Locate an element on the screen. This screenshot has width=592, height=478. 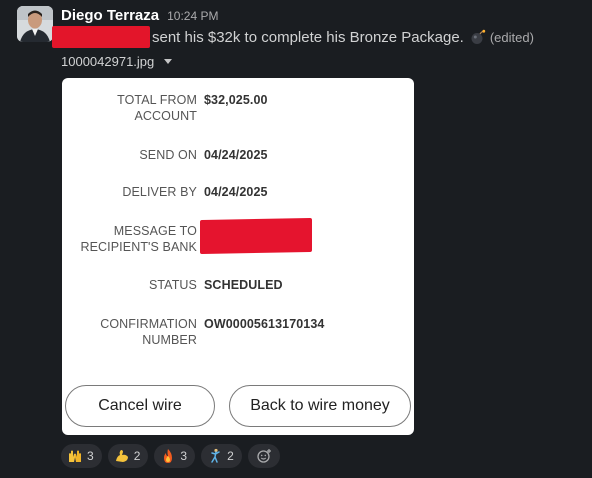
message-header: Diego Terraza 10:24 PM is located at coordinates (139, 16).